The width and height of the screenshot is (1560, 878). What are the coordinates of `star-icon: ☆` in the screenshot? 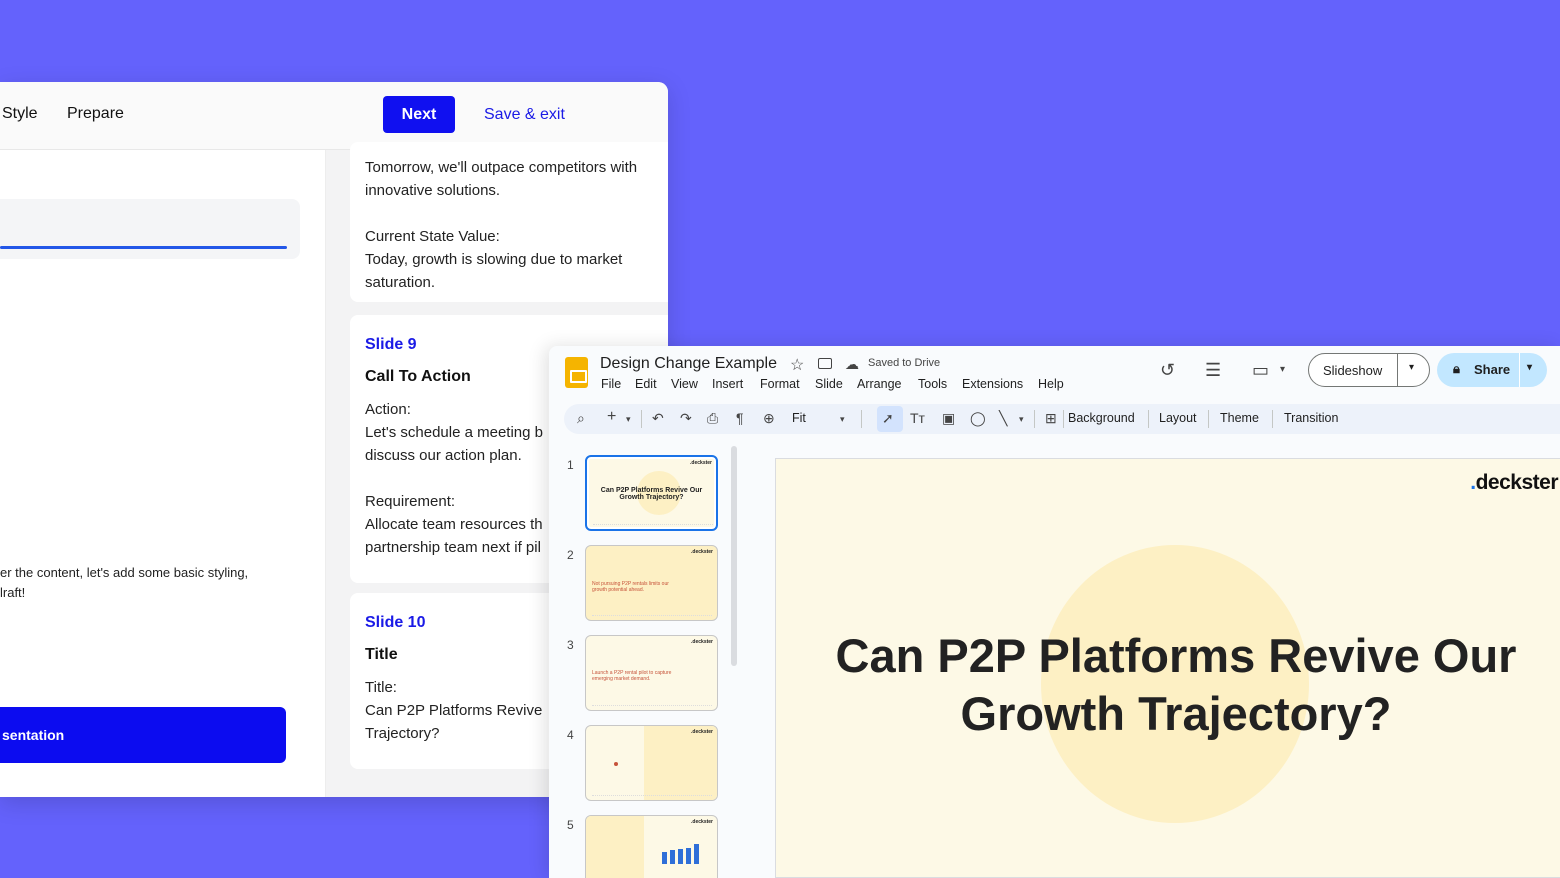 It's located at (797, 365).